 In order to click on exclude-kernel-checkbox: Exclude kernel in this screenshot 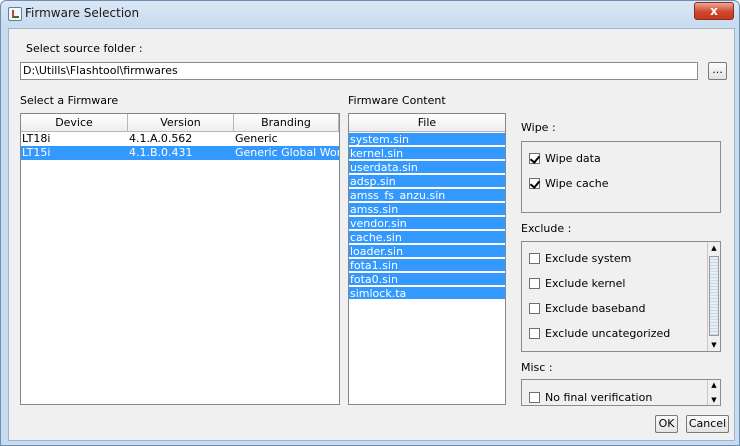, I will do `click(577, 284)`.